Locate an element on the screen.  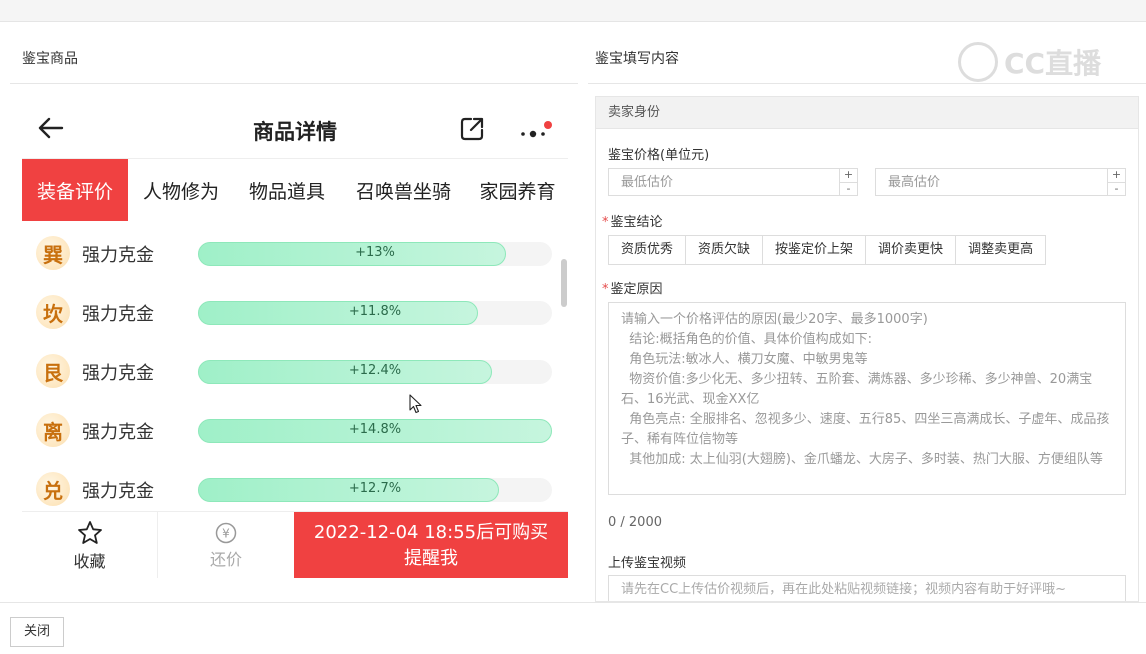
progress-track: +14.8% is located at coordinates (375, 431).